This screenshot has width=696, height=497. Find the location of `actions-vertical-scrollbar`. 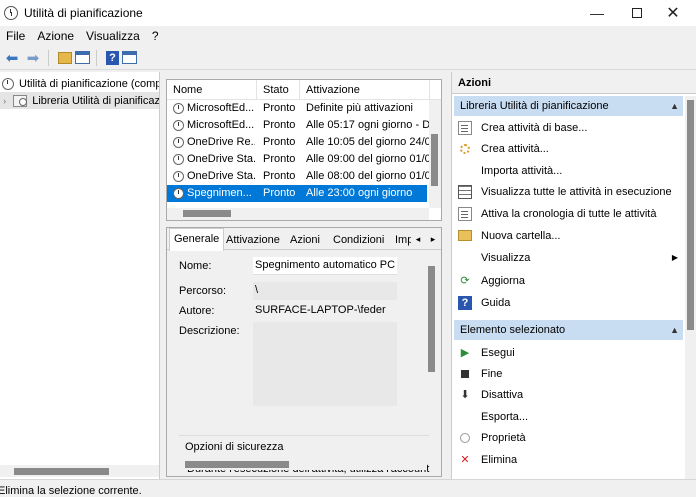

actions-vertical-scrollbar is located at coordinates (690, 287).